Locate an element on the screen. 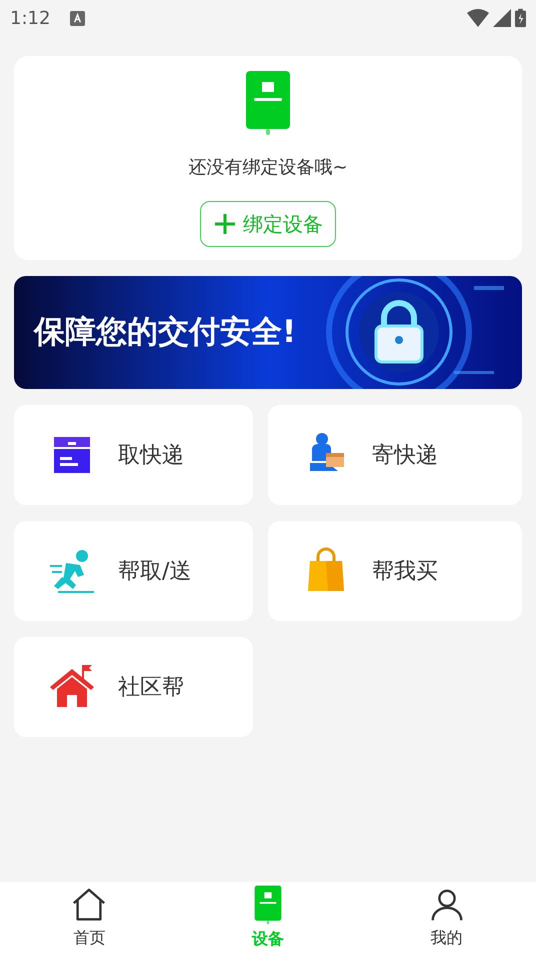  battery-icon is located at coordinates (520, 18).